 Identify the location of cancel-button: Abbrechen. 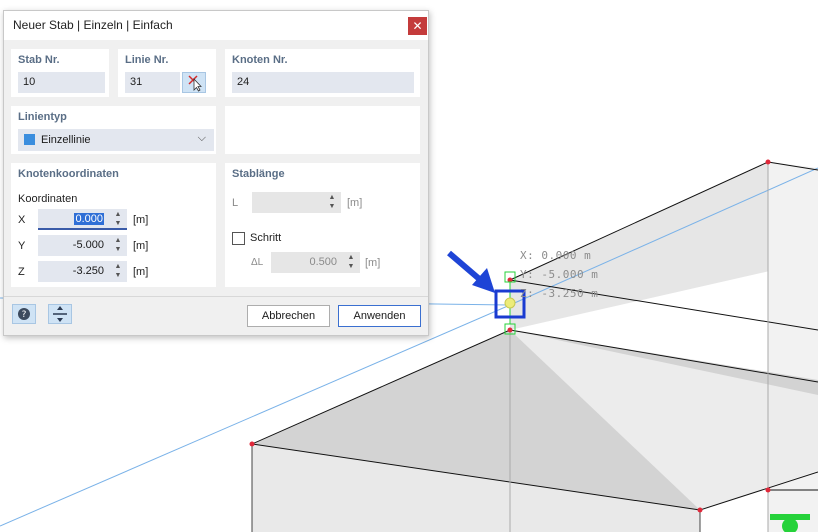
(288, 316).